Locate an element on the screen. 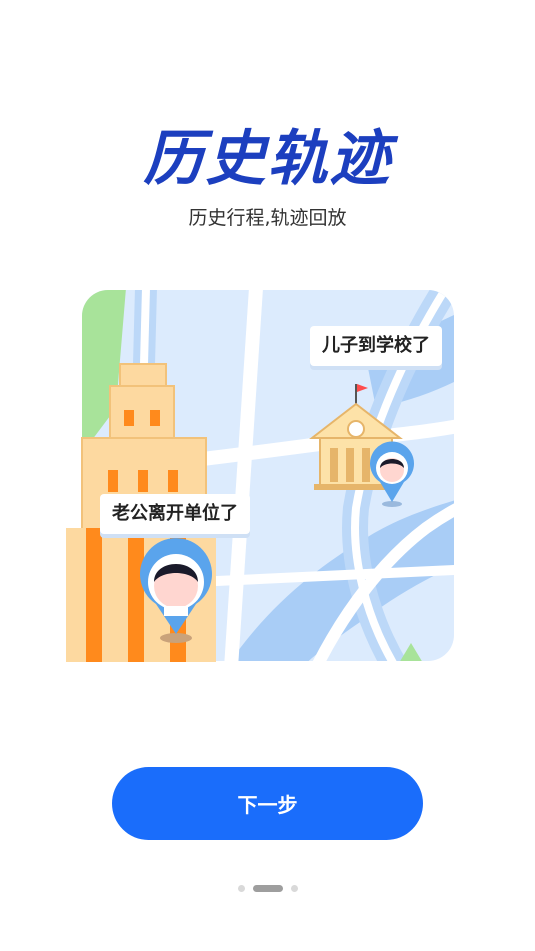 The width and height of the screenshot is (535, 951). page-dot-2-active is located at coordinates (267, 888).